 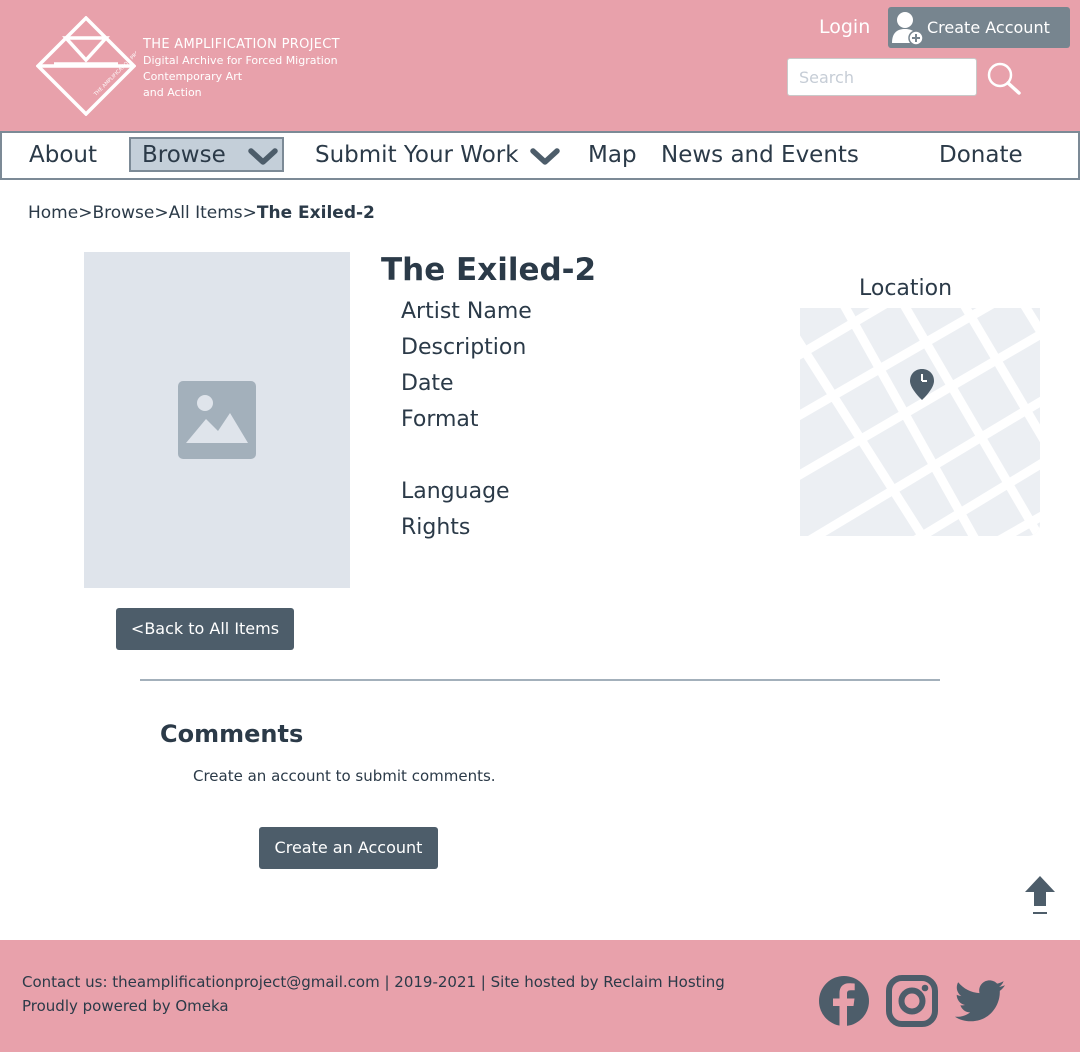 I want to click on item-image-placeholder, so click(x=217, y=420).